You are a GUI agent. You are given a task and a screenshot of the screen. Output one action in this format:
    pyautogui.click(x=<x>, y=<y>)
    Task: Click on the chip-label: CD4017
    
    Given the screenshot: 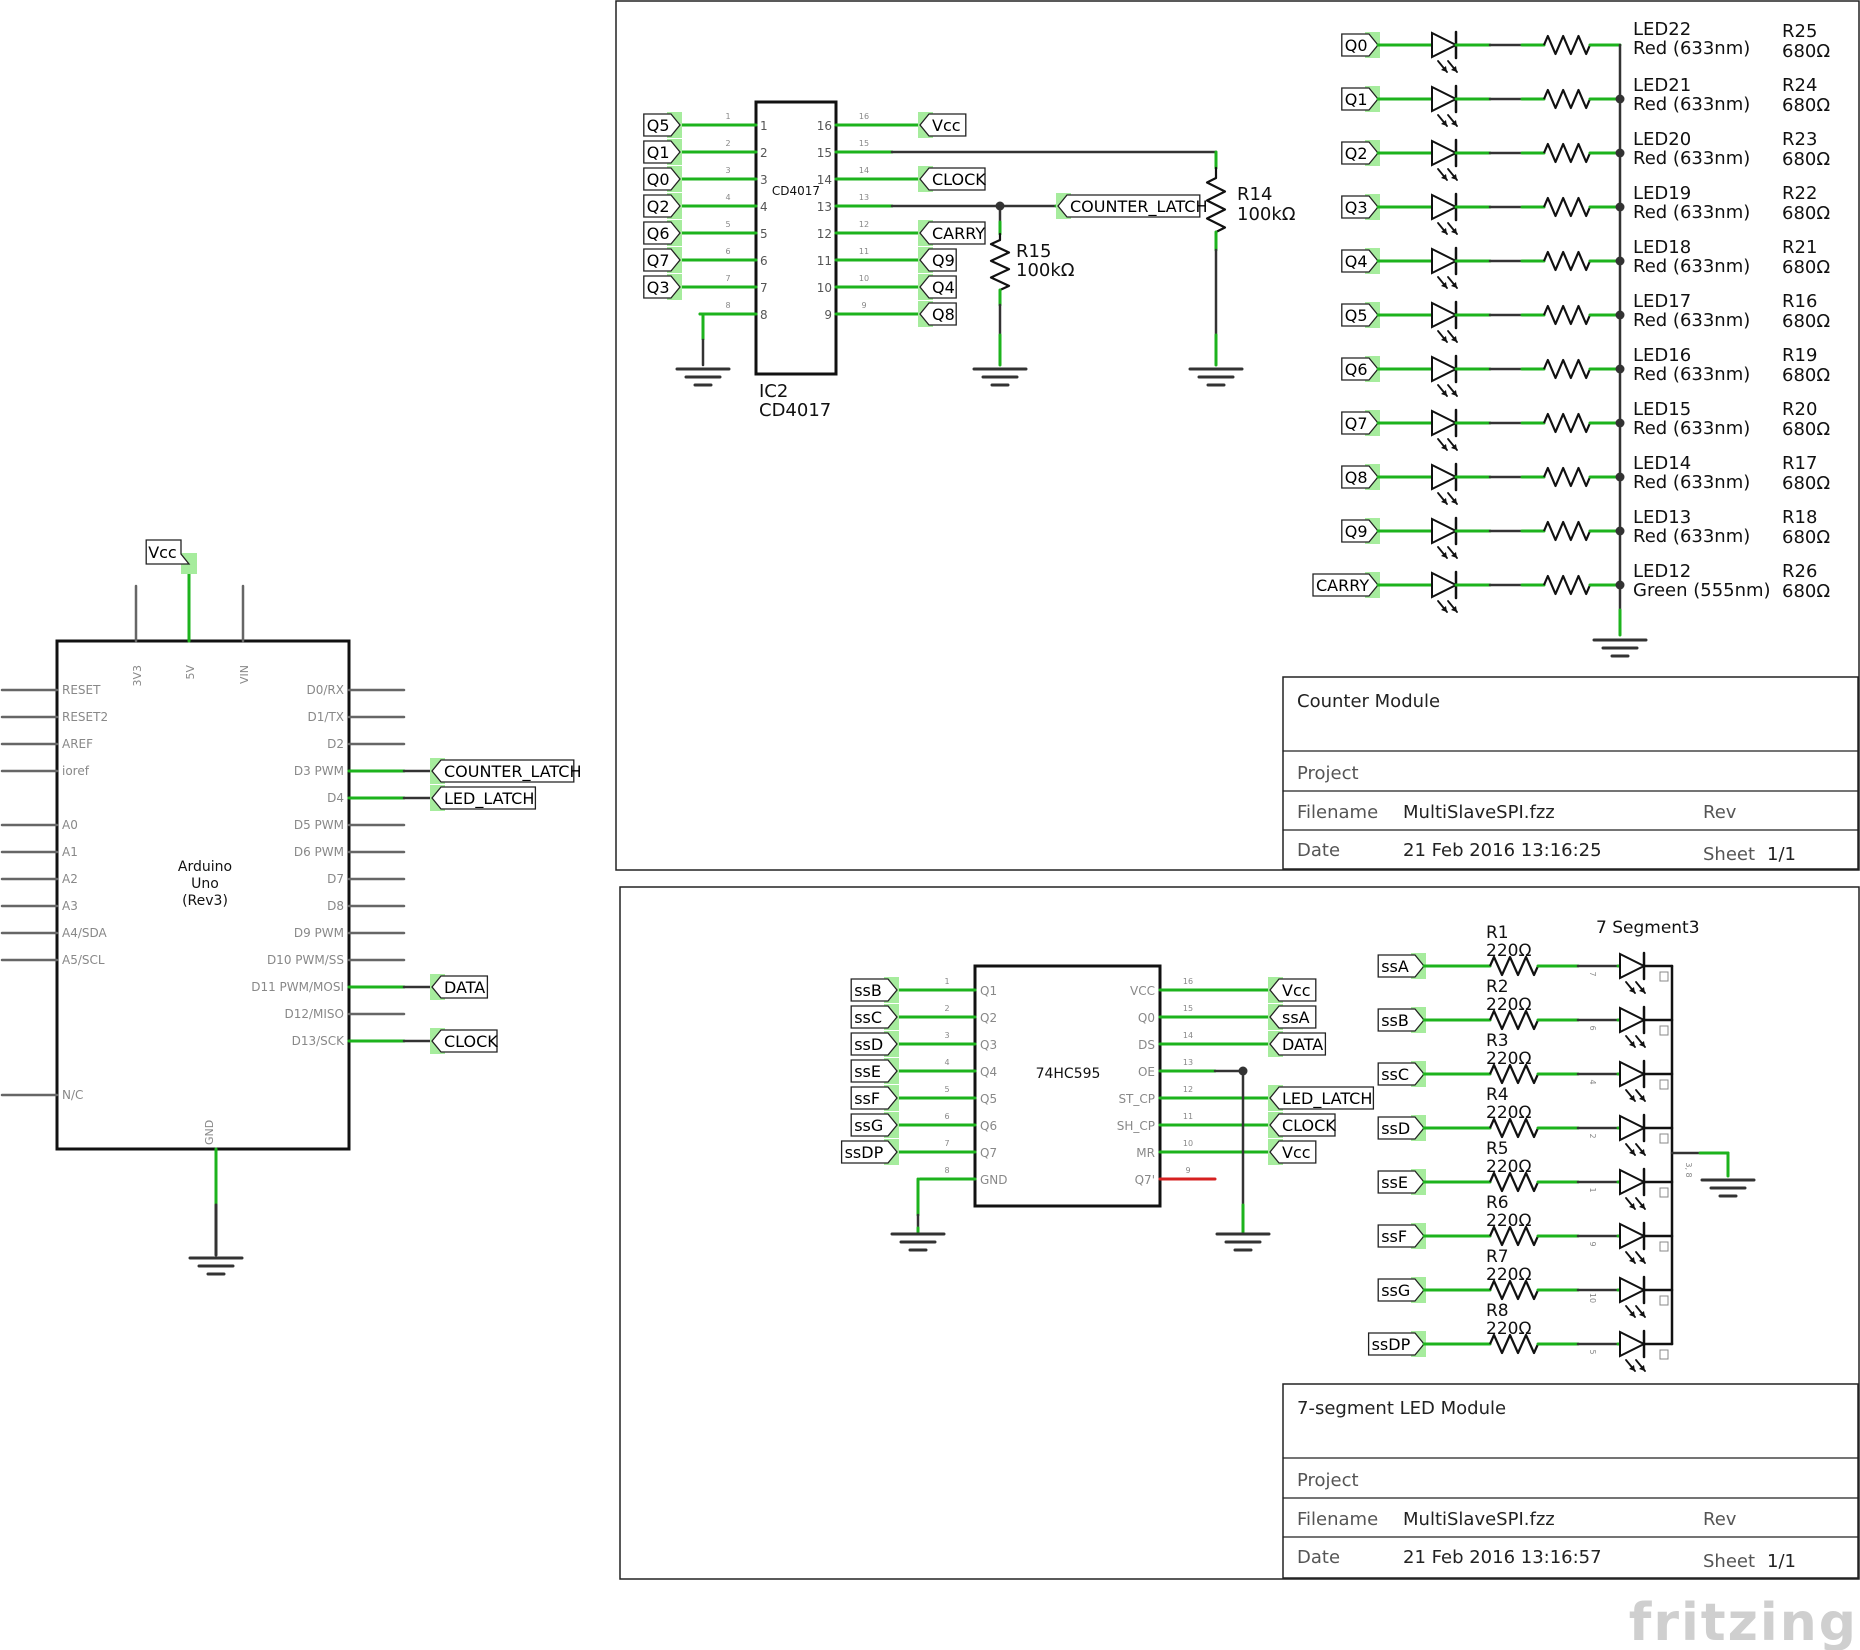 What is the action you would take?
    pyautogui.click(x=796, y=191)
    